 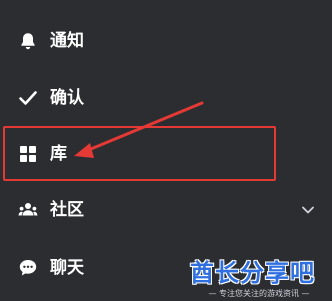 I want to click on community-icon, so click(x=28, y=209).